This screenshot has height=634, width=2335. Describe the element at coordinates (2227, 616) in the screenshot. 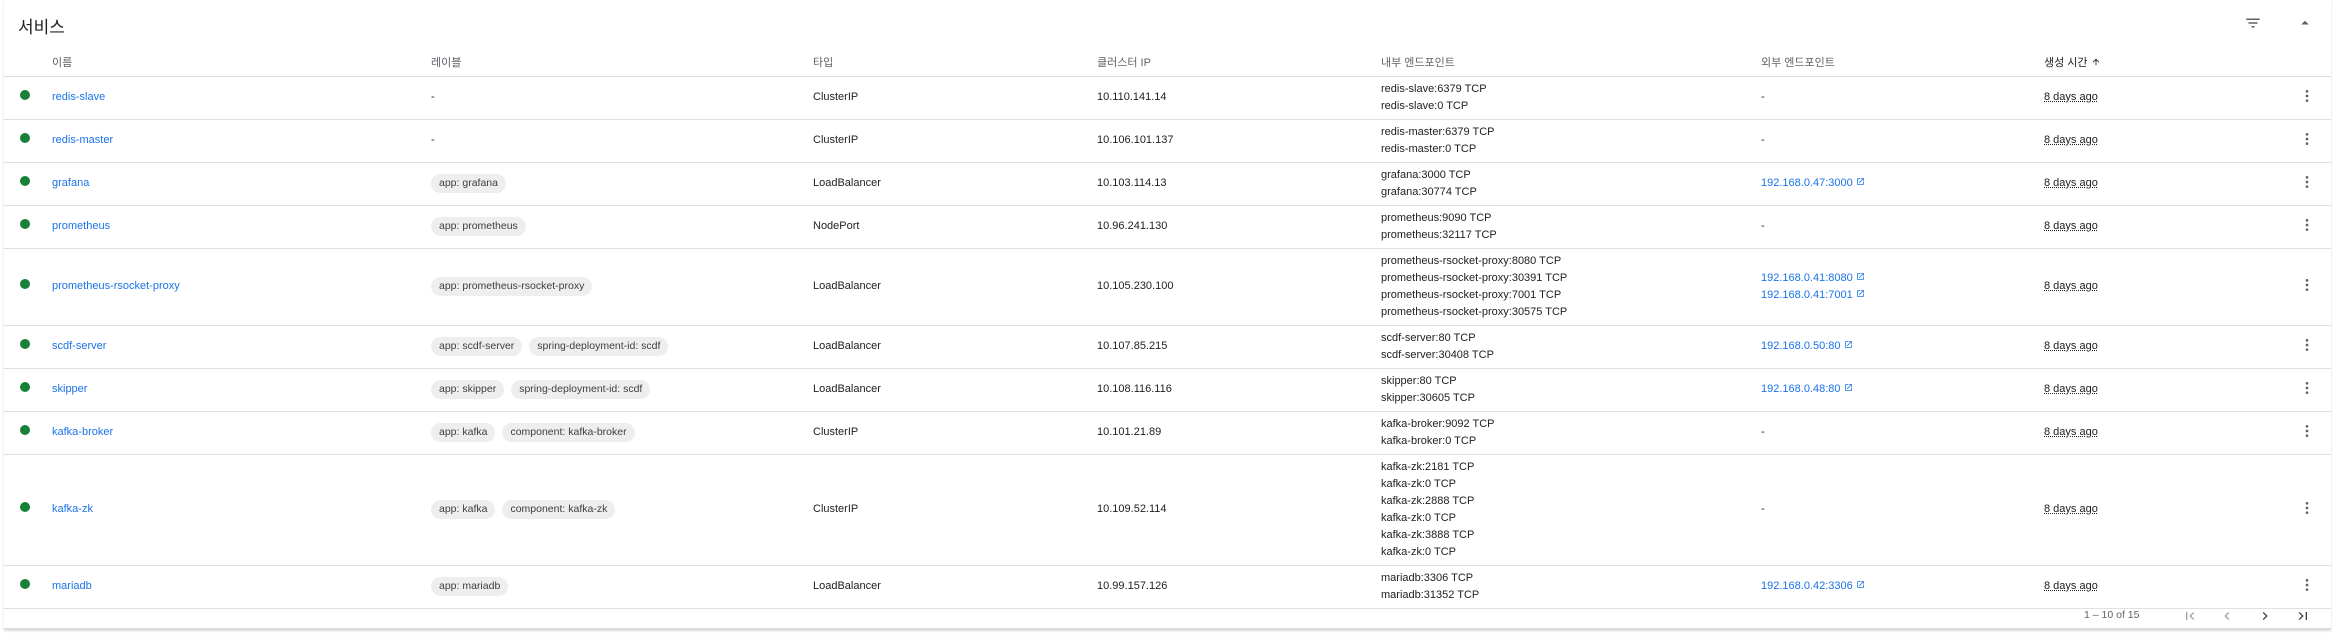

I see `previous-page-button` at that location.